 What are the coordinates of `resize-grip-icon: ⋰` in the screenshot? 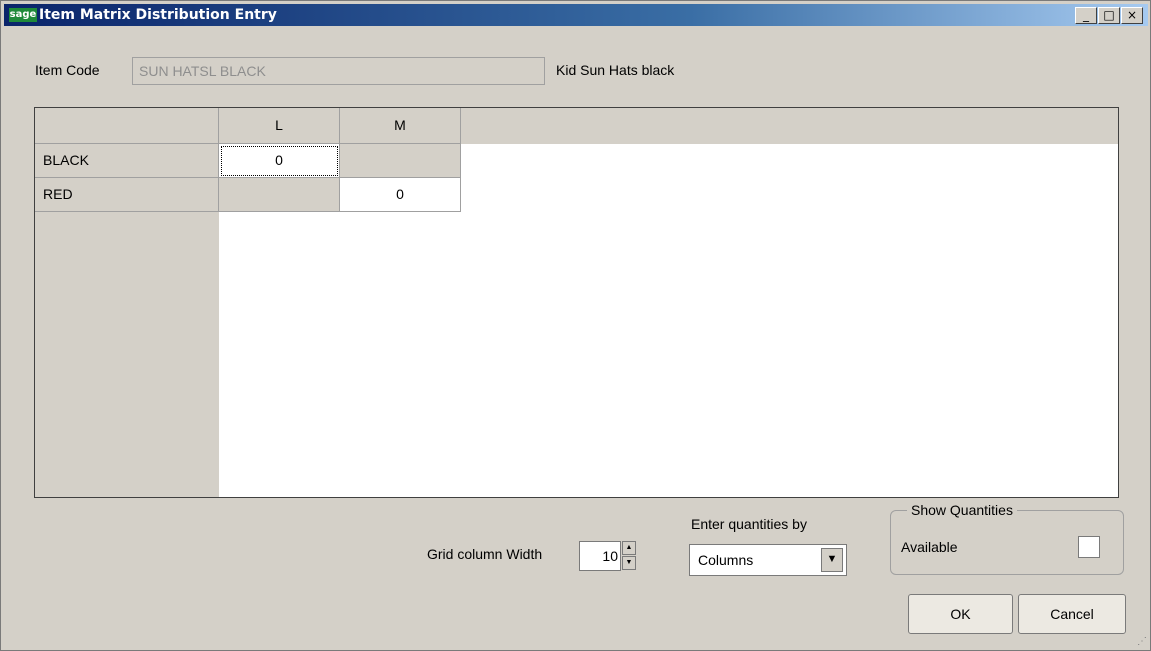 It's located at (1142, 641).